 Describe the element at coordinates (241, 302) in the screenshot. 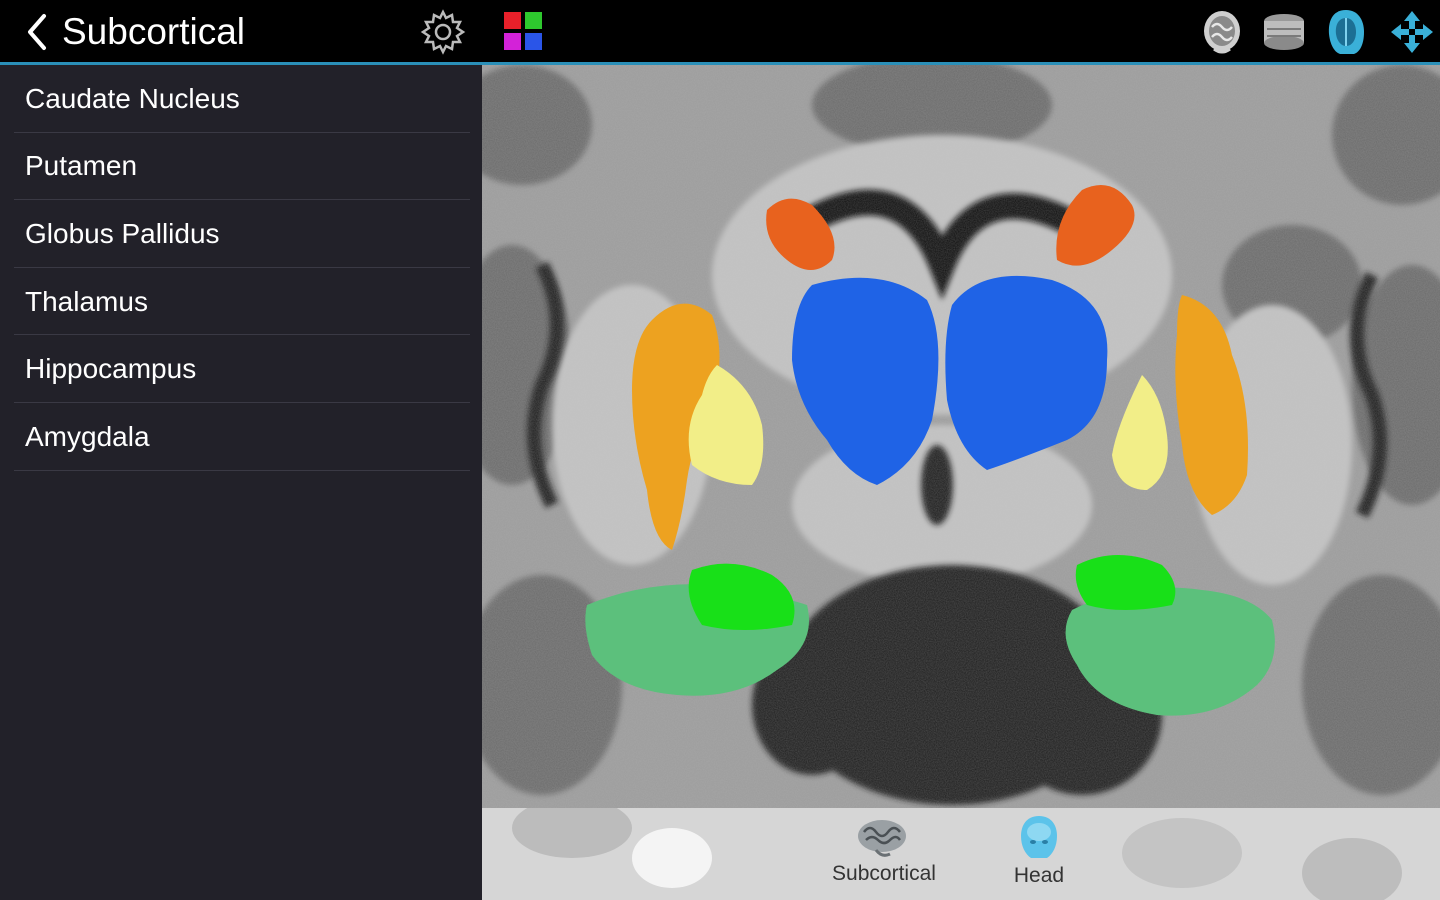

I see `sidebar-item-thalamus: Thalamus` at that location.